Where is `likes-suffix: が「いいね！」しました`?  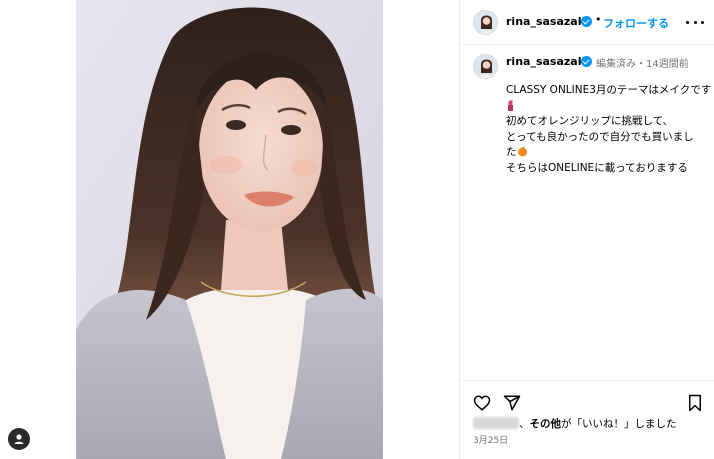 likes-suffix: が「いいね！」しました is located at coordinates (619, 424).